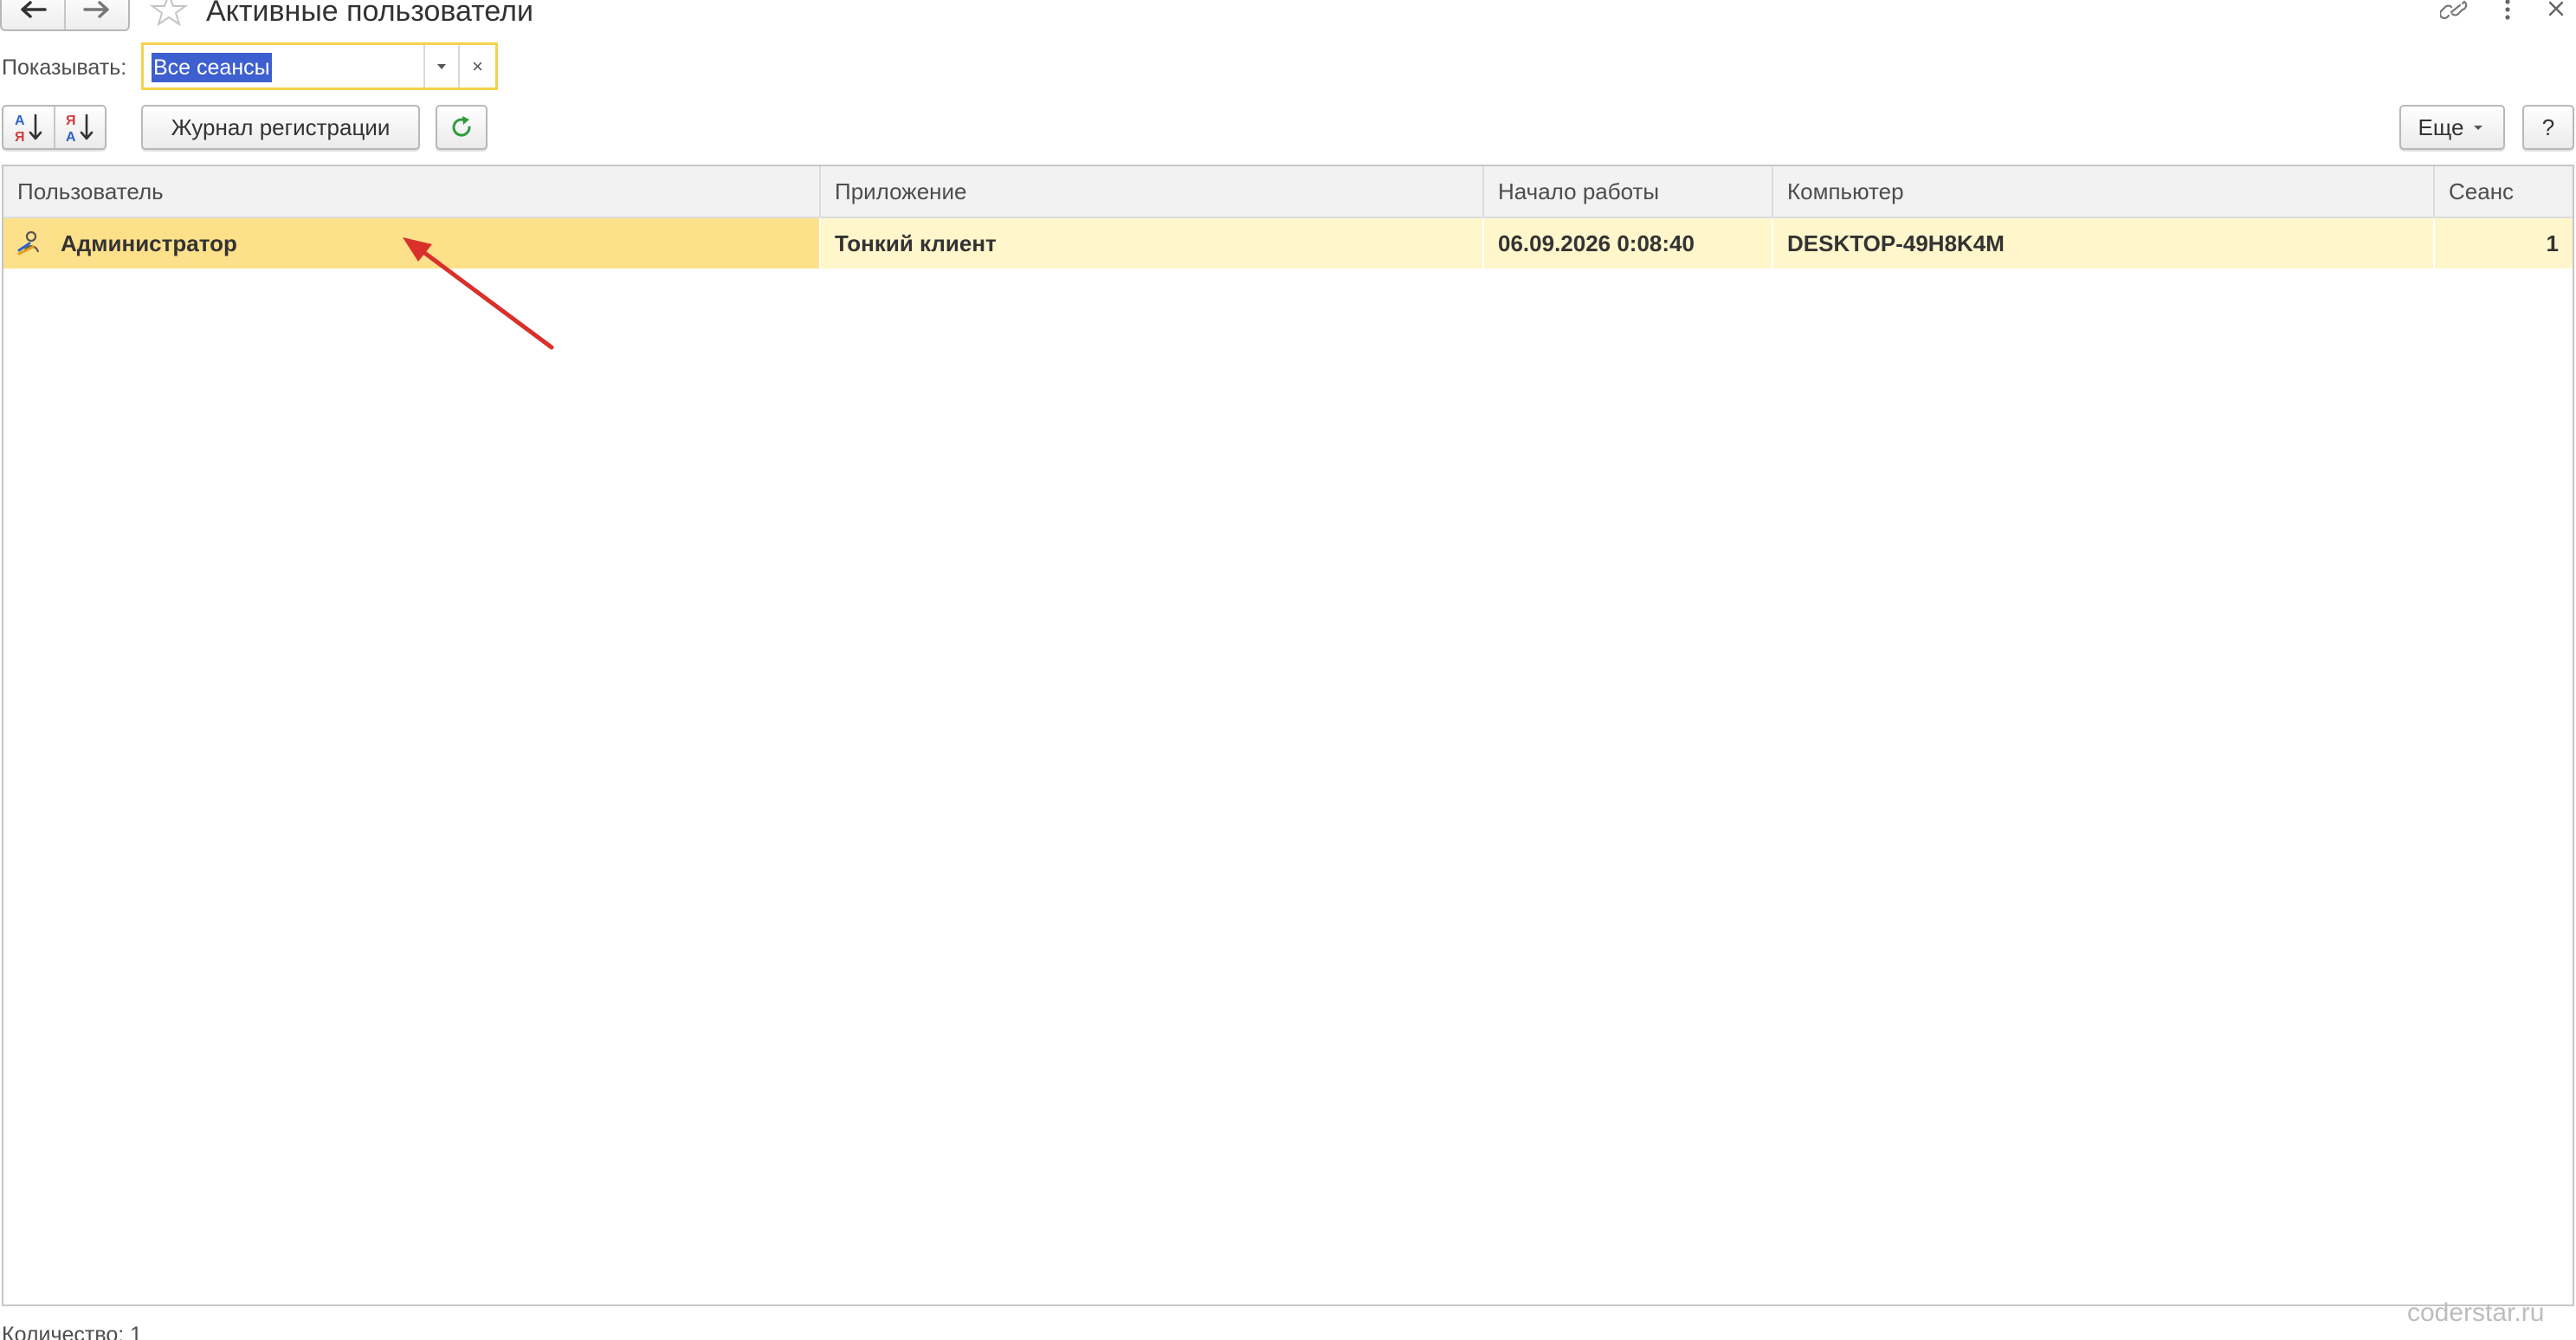 This screenshot has width=2576, height=1340. Describe the element at coordinates (2104, 191) in the screenshot. I see `column-header-computer: Компьютер` at that location.